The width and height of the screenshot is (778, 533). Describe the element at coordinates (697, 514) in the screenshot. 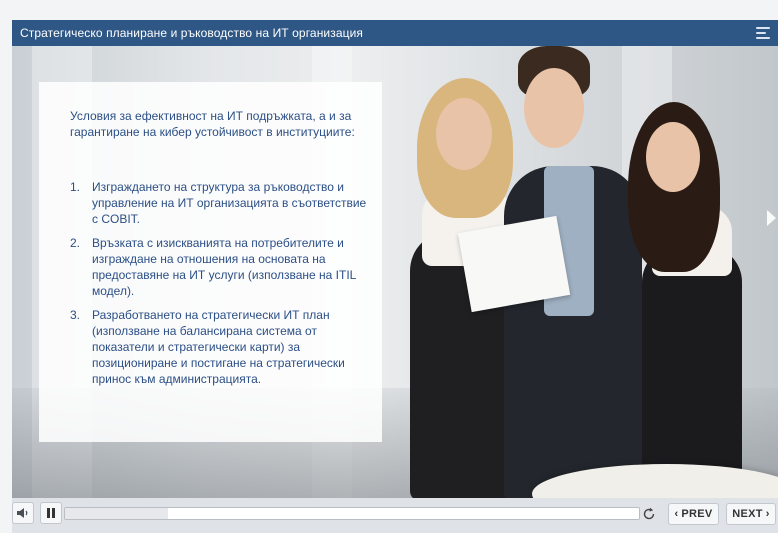

I see `prev-label: PREV` at that location.